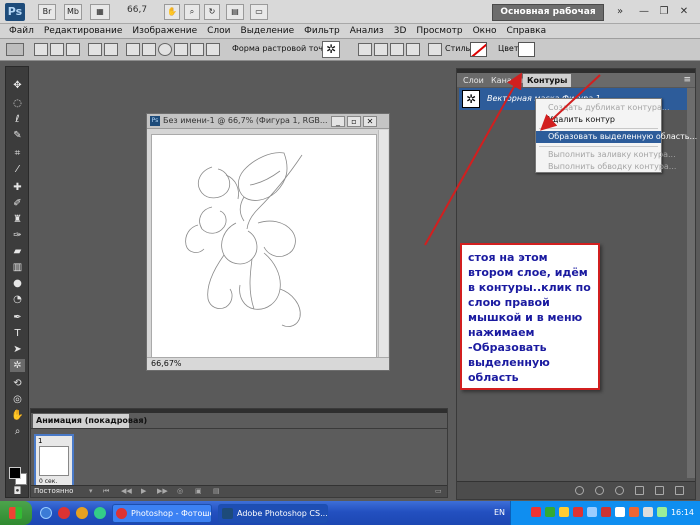 The width and height of the screenshot is (700, 525). I want to click on fill-path-icon, so click(579, 490).